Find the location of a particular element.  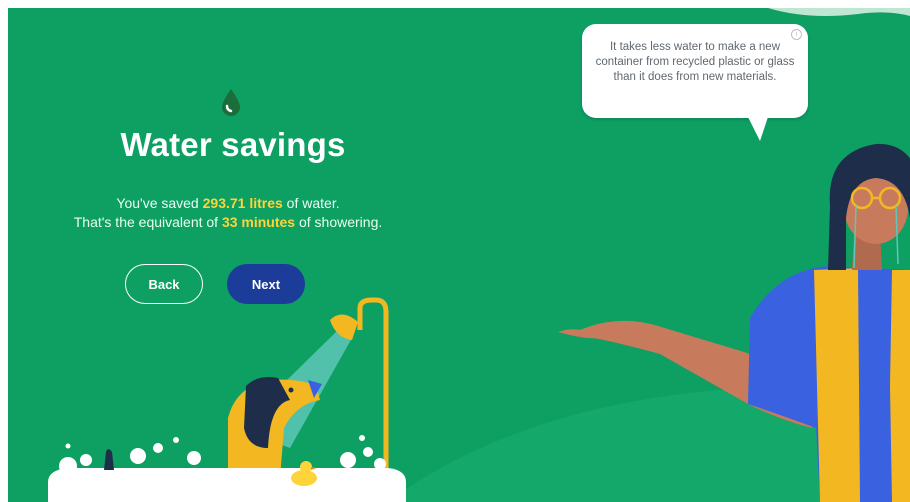

page-title: Water savings is located at coordinates (233, 144).